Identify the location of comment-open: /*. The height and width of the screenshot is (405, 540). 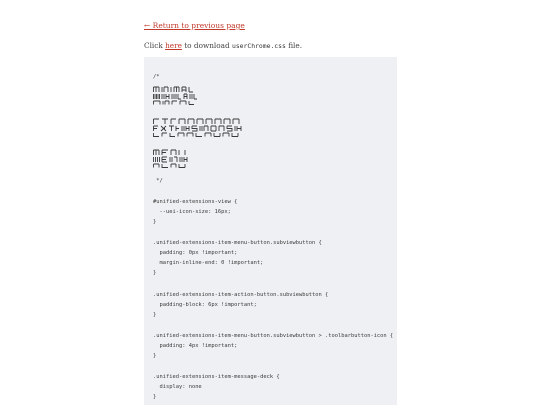
(156, 77).